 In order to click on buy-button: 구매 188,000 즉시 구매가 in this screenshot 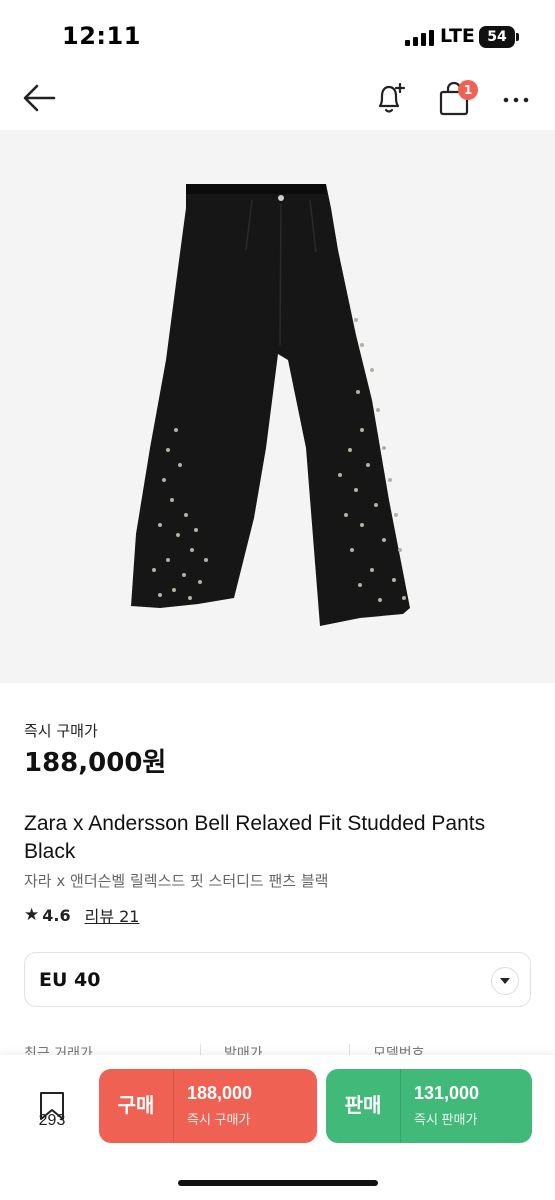, I will do `click(208, 1106)`.